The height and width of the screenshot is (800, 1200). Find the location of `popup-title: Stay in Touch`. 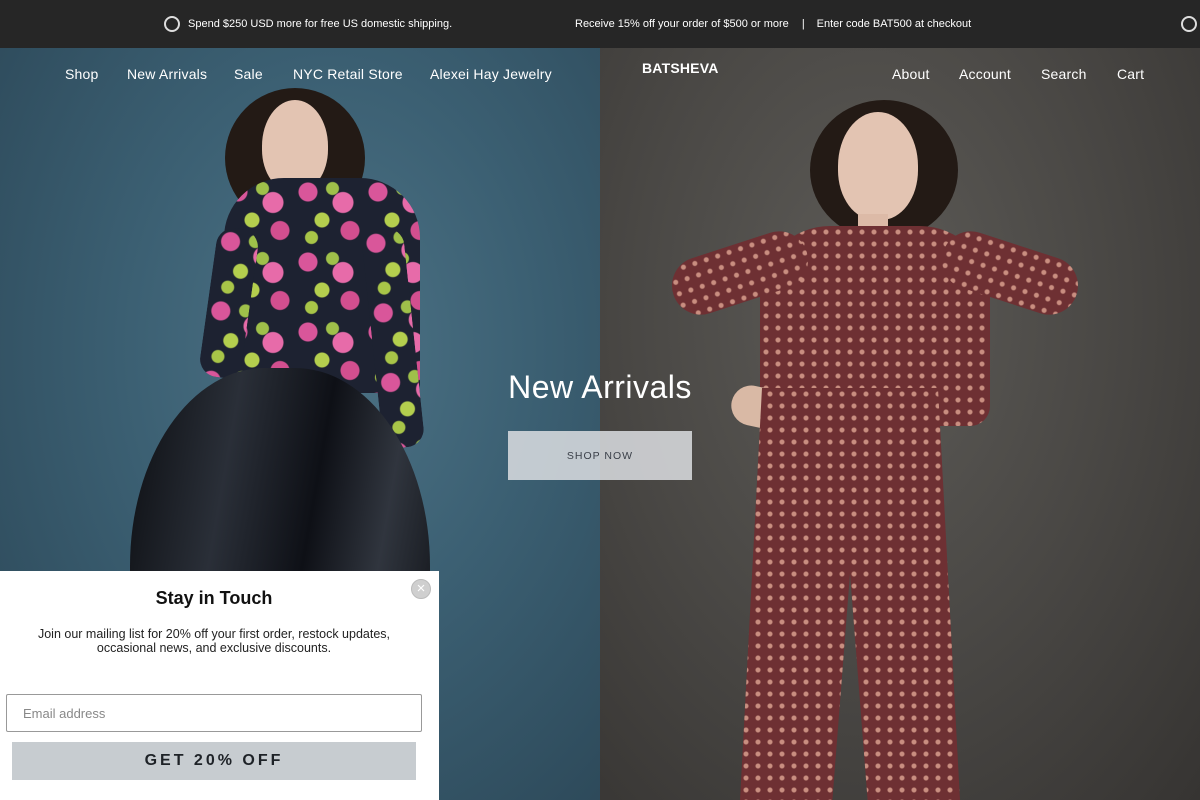

popup-title: Stay in Touch is located at coordinates (214, 598).